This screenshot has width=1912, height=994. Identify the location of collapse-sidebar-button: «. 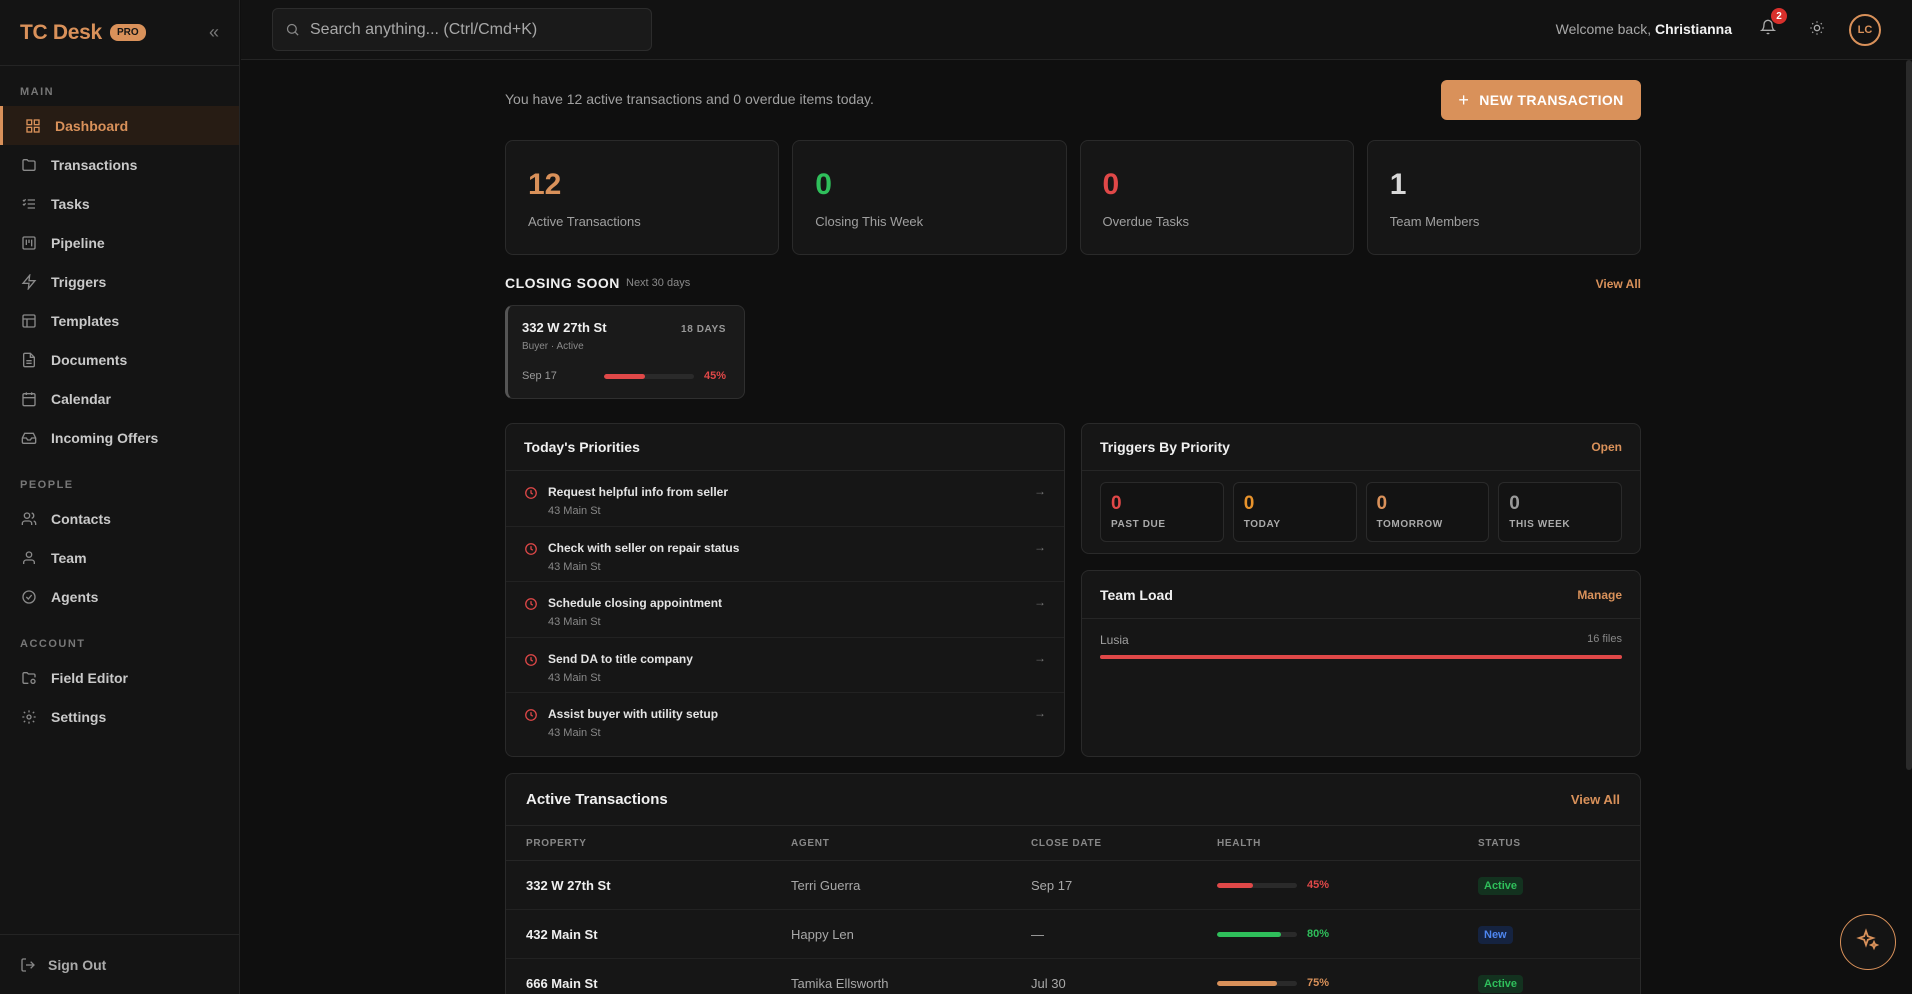
(214, 32).